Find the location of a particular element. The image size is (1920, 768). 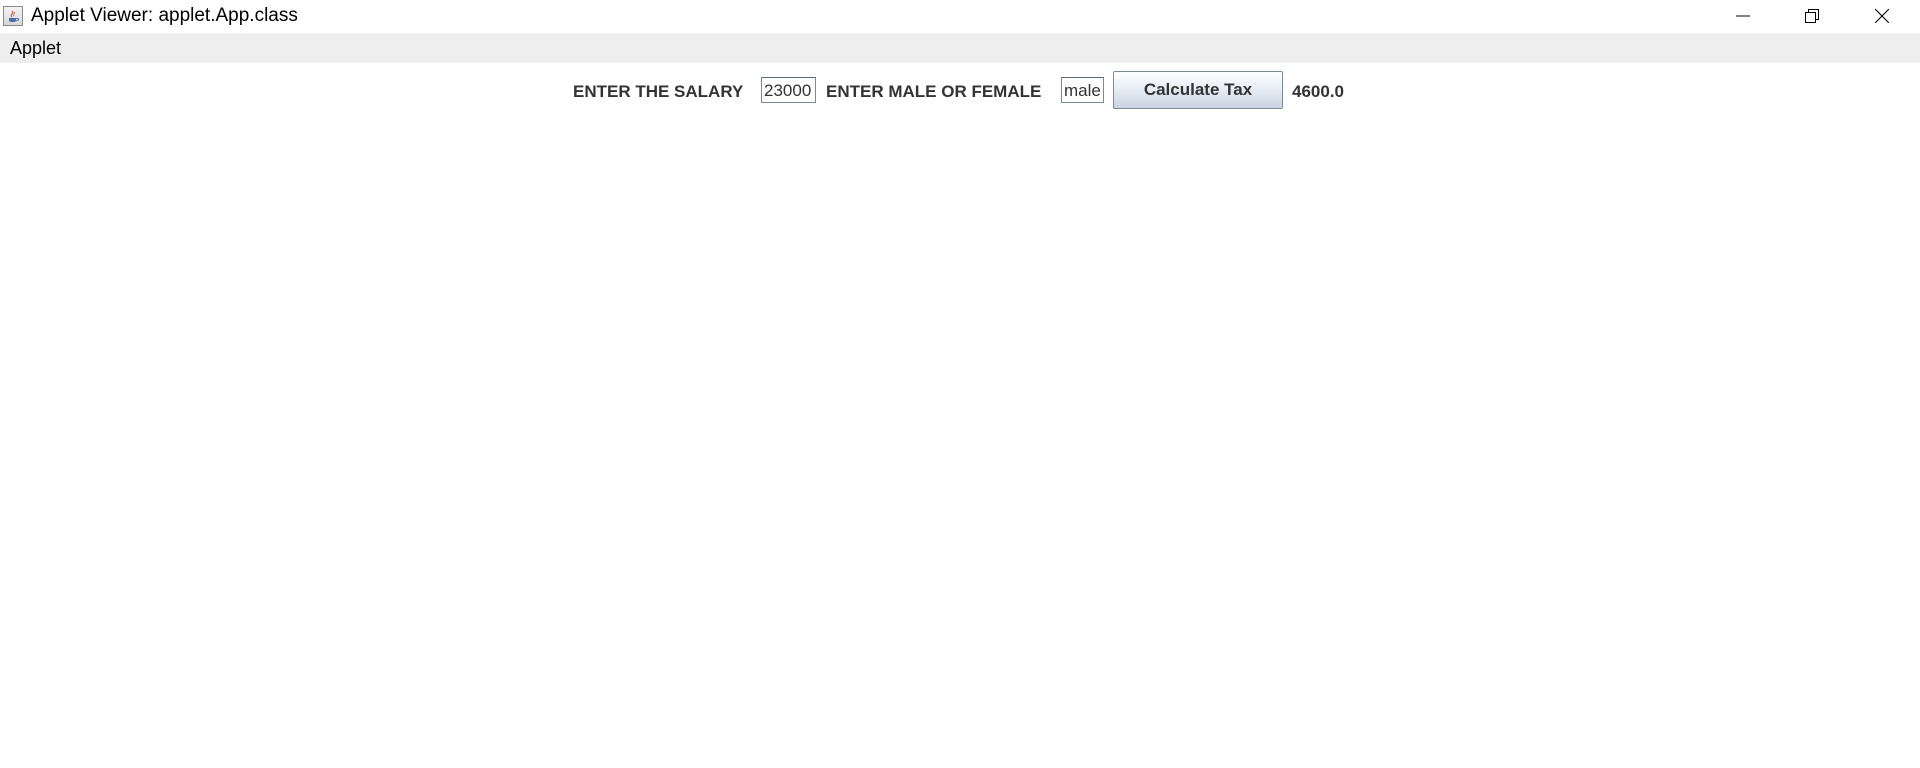

gender-input is located at coordinates (1082, 90).